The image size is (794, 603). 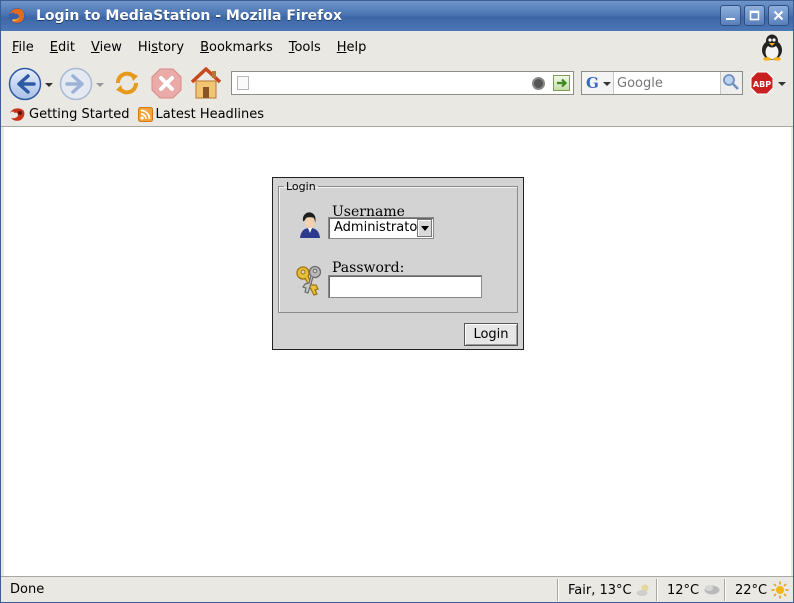 I want to click on reload-icon, so click(x=127, y=83).